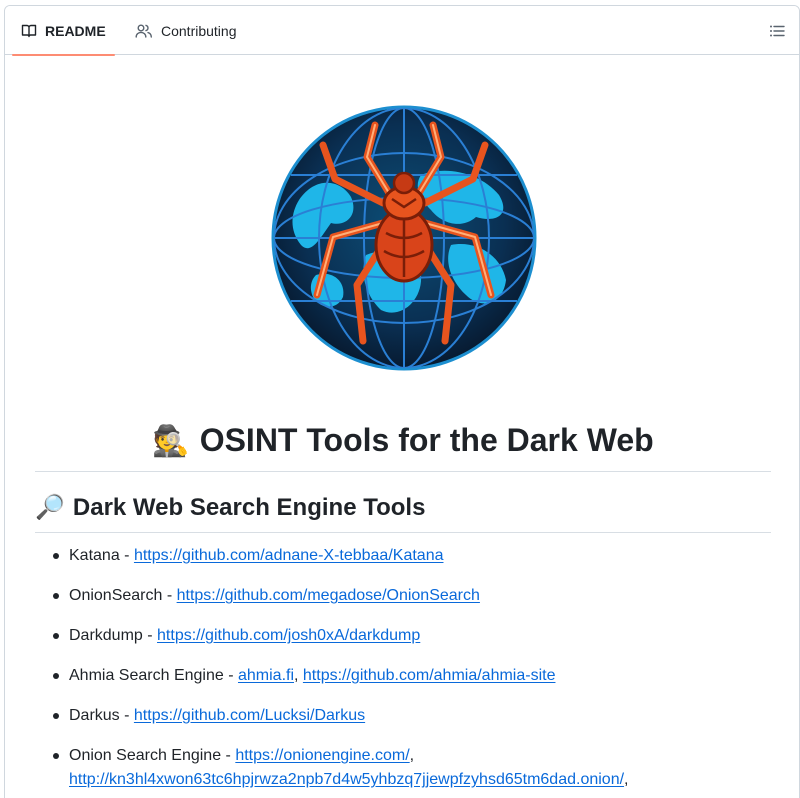  Describe the element at coordinates (94, 715) in the screenshot. I see `tool-name: Darkus` at that location.